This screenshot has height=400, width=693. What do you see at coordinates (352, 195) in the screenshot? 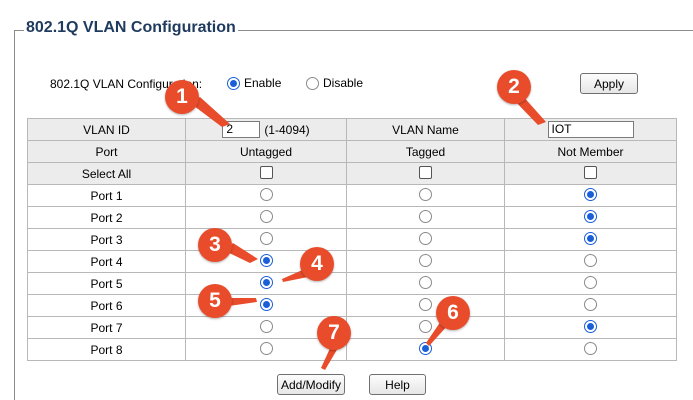
I see `table-row: Port 1` at bounding box center [352, 195].